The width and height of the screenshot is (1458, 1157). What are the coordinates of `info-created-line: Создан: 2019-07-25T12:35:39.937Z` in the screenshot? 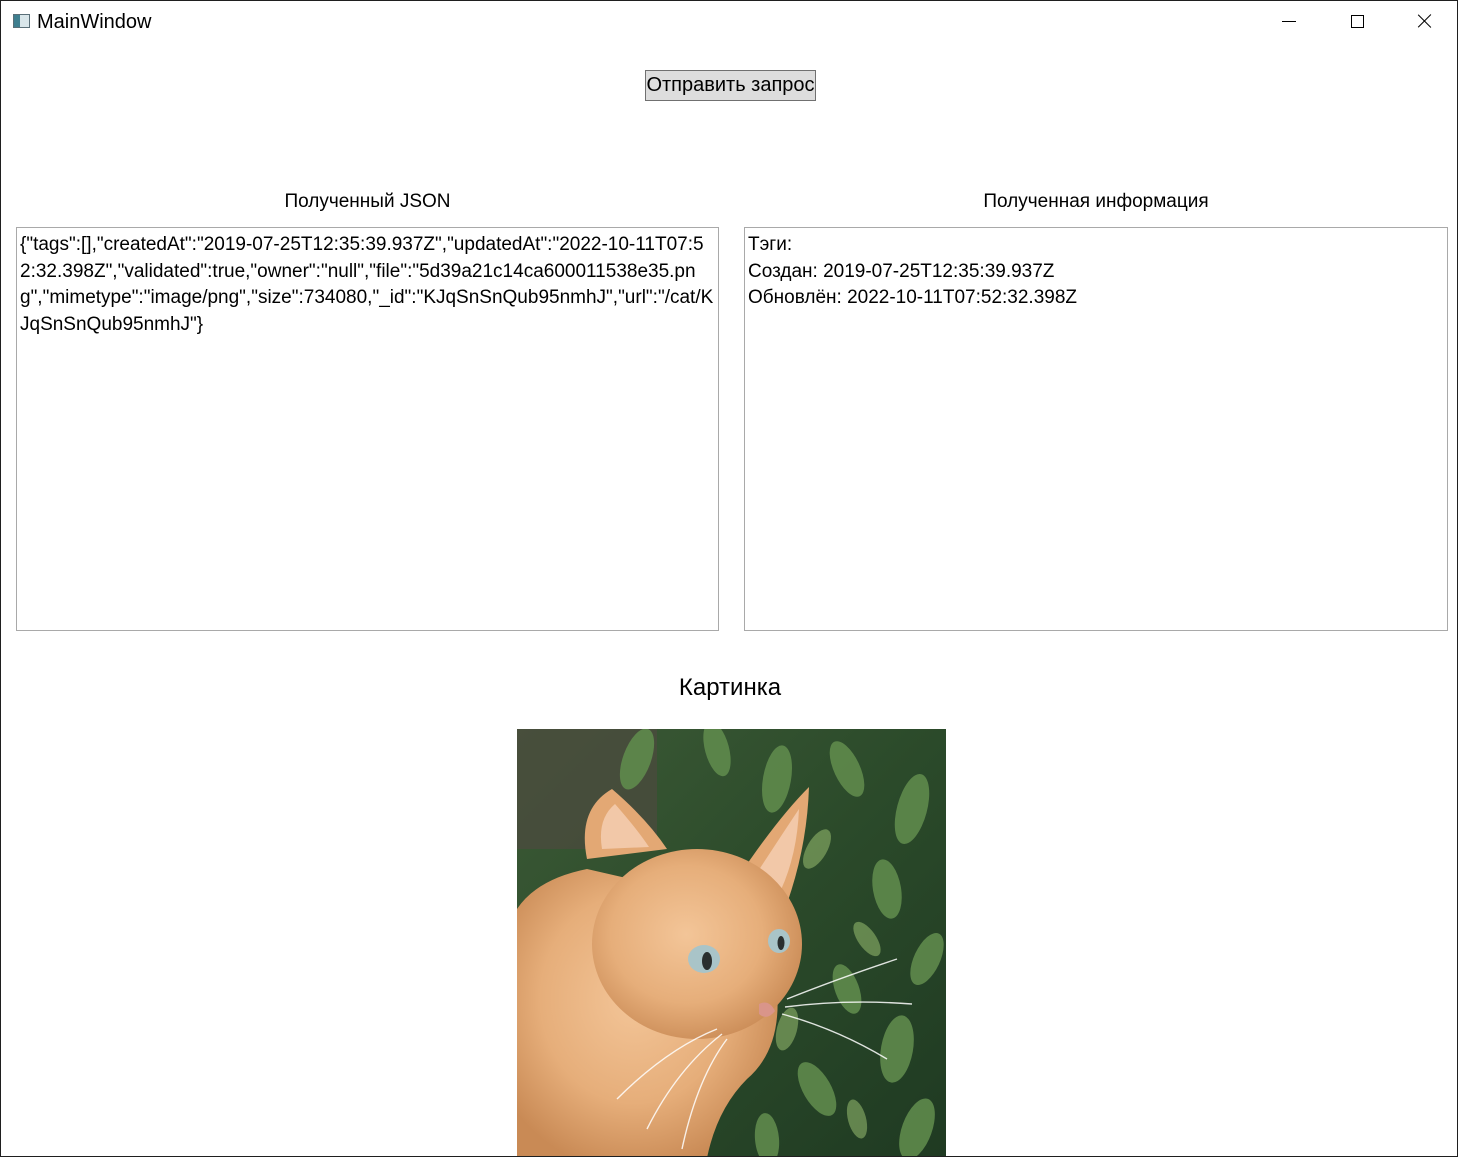 It's located at (901, 271).